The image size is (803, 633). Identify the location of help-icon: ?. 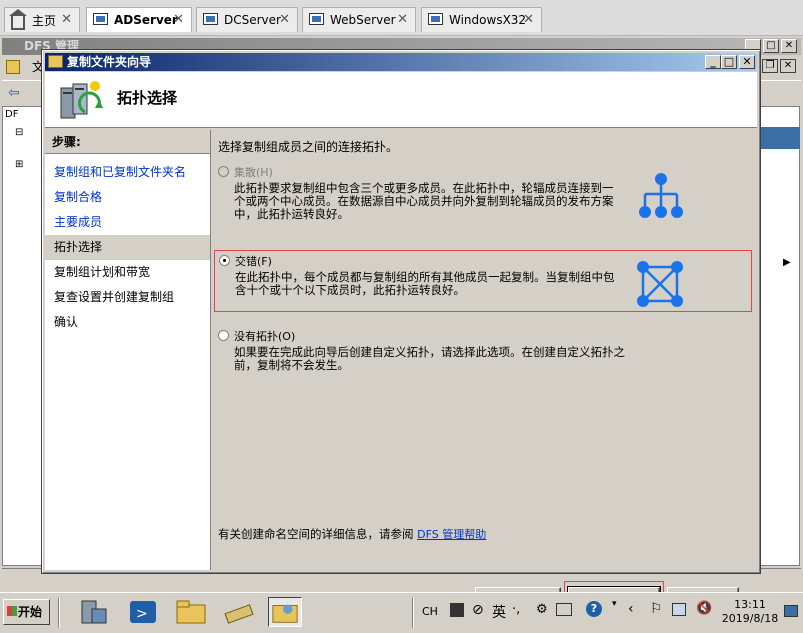
(594, 609).